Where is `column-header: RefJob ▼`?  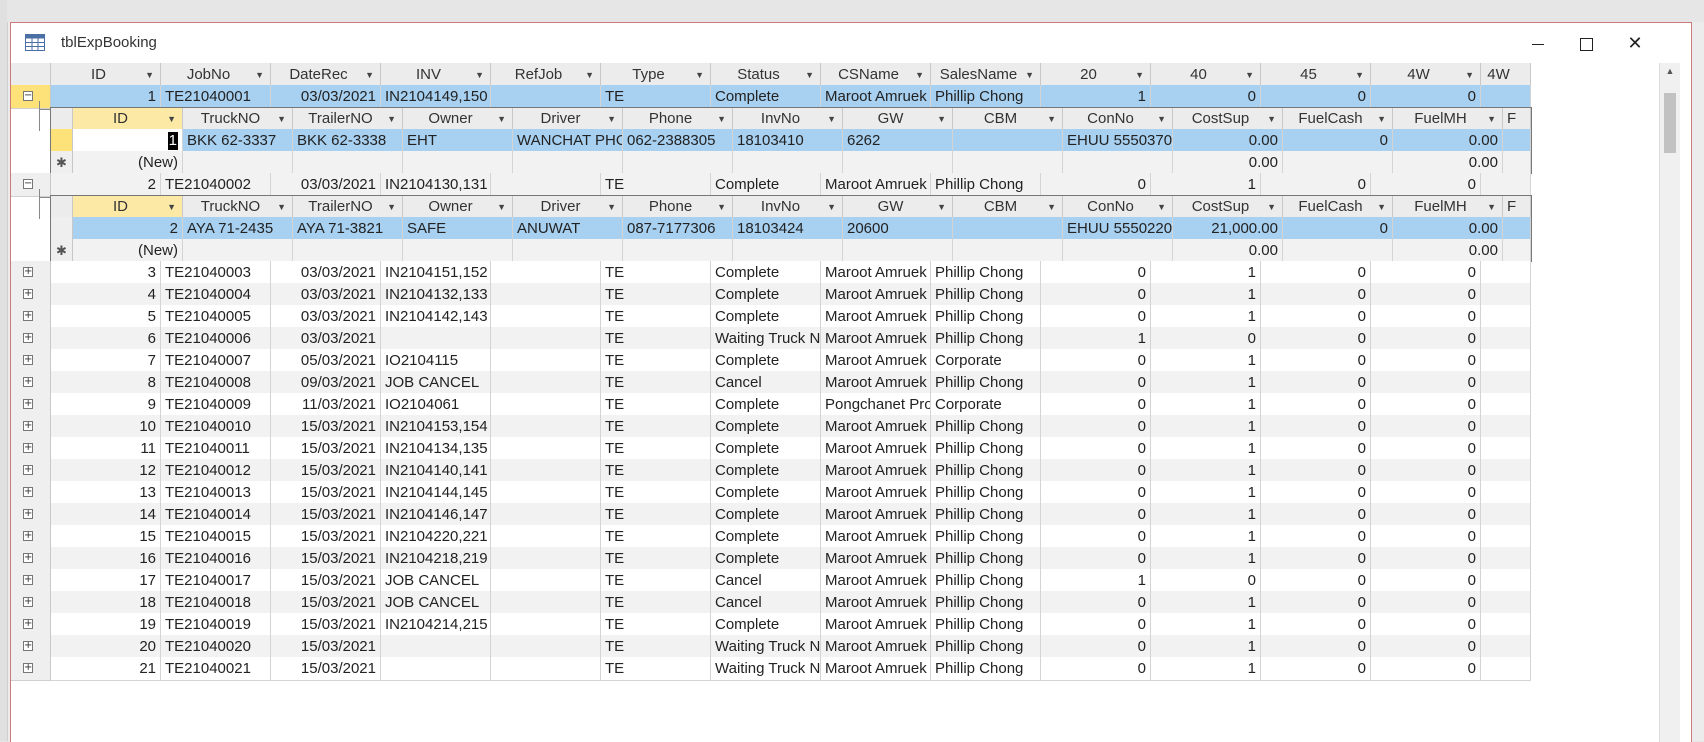 column-header: RefJob ▼ is located at coordinates (546, 75).